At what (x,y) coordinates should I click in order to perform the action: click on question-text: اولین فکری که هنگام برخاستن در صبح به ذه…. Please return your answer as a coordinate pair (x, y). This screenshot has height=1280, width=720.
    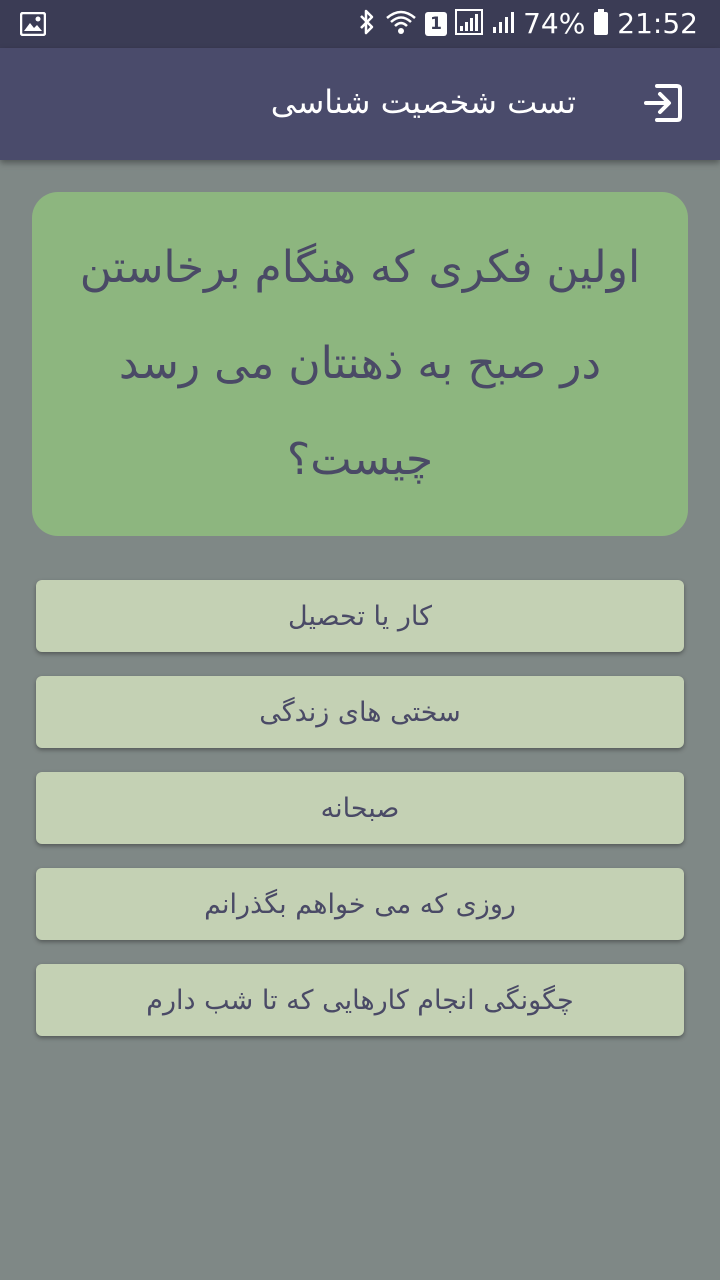
    Looking at the image, I should click on (360, 363).